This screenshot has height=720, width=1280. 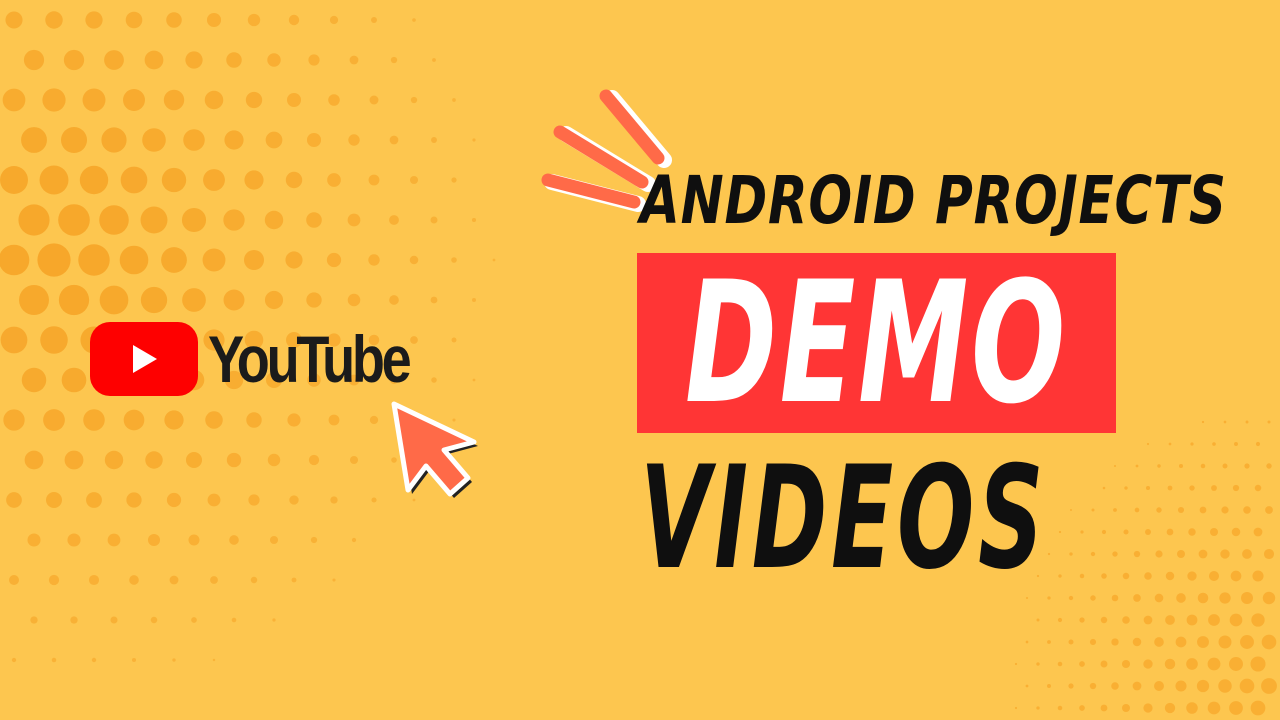 I want to click on highlight-banner: DEMO, so click(x=876, y=343).